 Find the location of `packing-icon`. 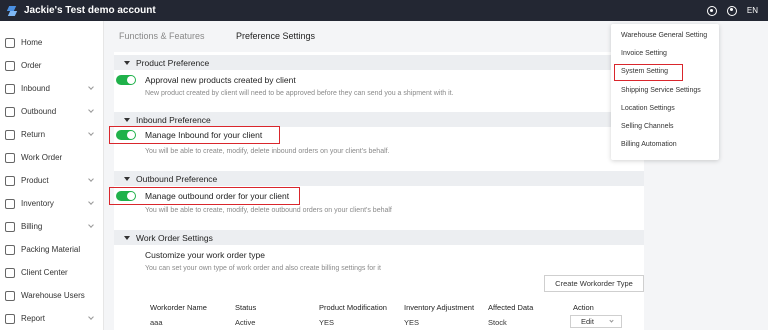

packing-icon is located at coordinates (10, 249).